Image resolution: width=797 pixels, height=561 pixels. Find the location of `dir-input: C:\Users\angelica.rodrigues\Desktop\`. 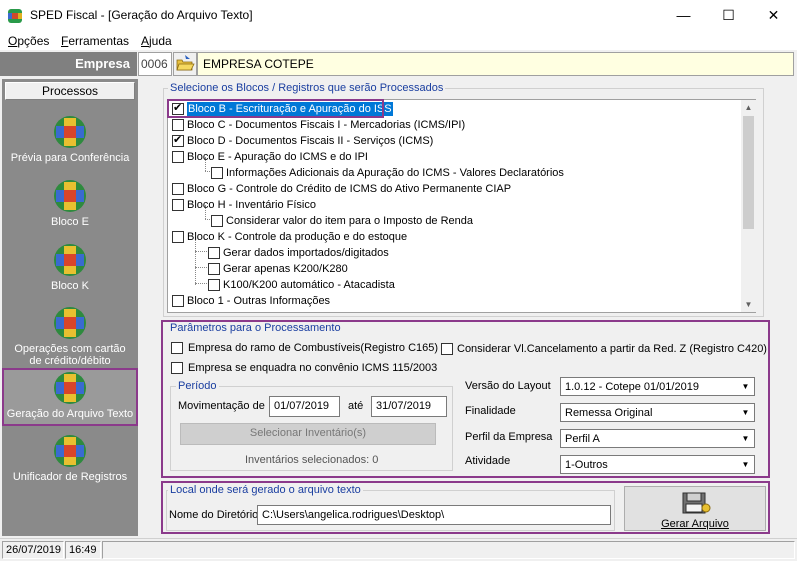

dir-input: C:\Users\angelica.rodrigues\Desktop\ is located at coordinates (434, 515).